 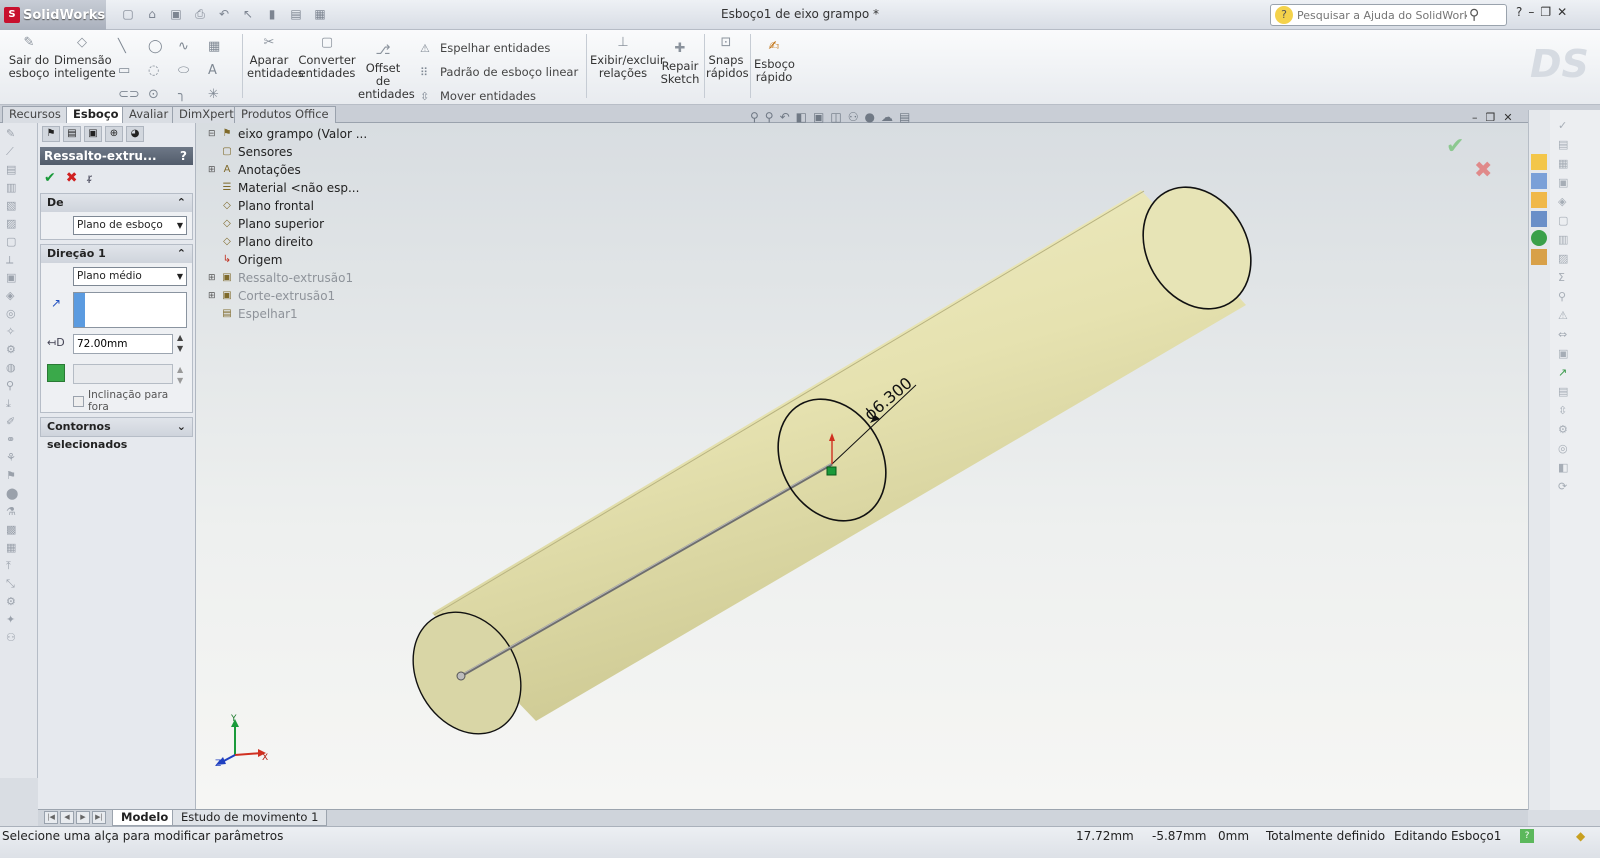 I want to click on convert-entities-button: ▢ Converter entidades, so click(x=327, y=57).